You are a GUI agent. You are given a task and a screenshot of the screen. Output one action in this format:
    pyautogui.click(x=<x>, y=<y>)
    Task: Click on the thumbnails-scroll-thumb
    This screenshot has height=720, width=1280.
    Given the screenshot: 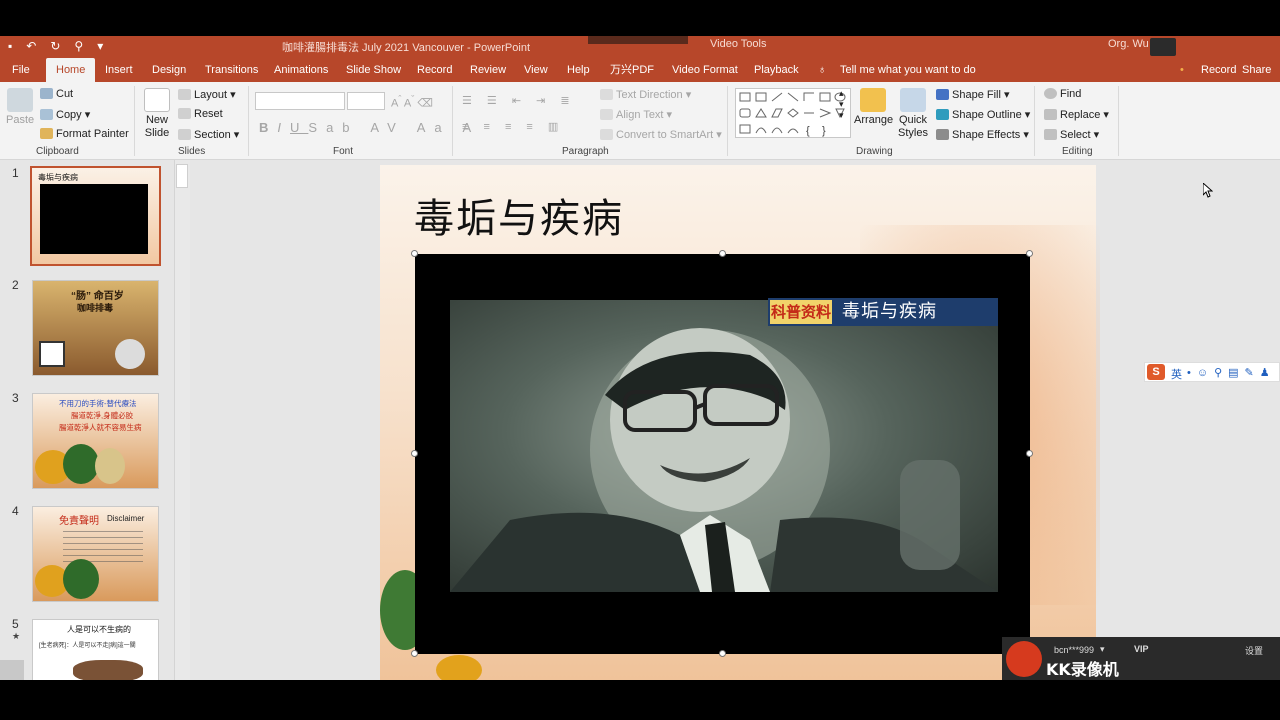 What is the action you would take?
    pyautogui.click(x=182, y=176)
    